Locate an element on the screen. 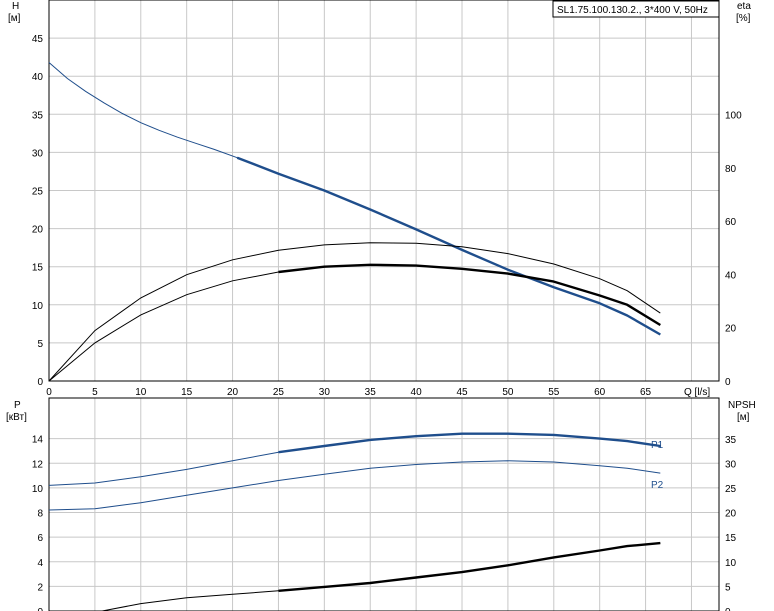 Image resolution: width=774 pixels, height=611 pixels. head-axis-unit: [м] is located at coordinates (14, 18).